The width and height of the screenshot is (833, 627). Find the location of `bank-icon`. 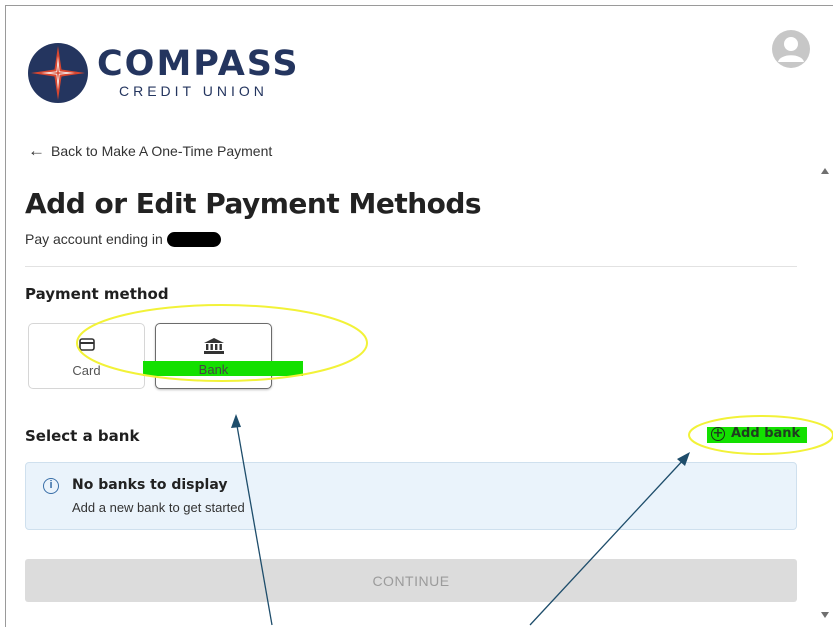

bank-icon is located at coordinates (213, 346).